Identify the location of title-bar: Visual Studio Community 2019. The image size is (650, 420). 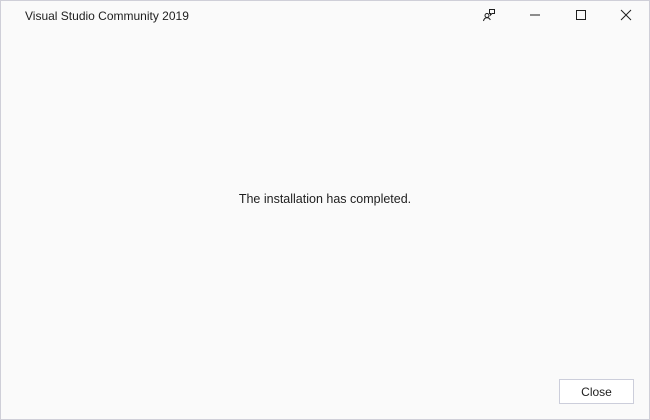
(325, 17).